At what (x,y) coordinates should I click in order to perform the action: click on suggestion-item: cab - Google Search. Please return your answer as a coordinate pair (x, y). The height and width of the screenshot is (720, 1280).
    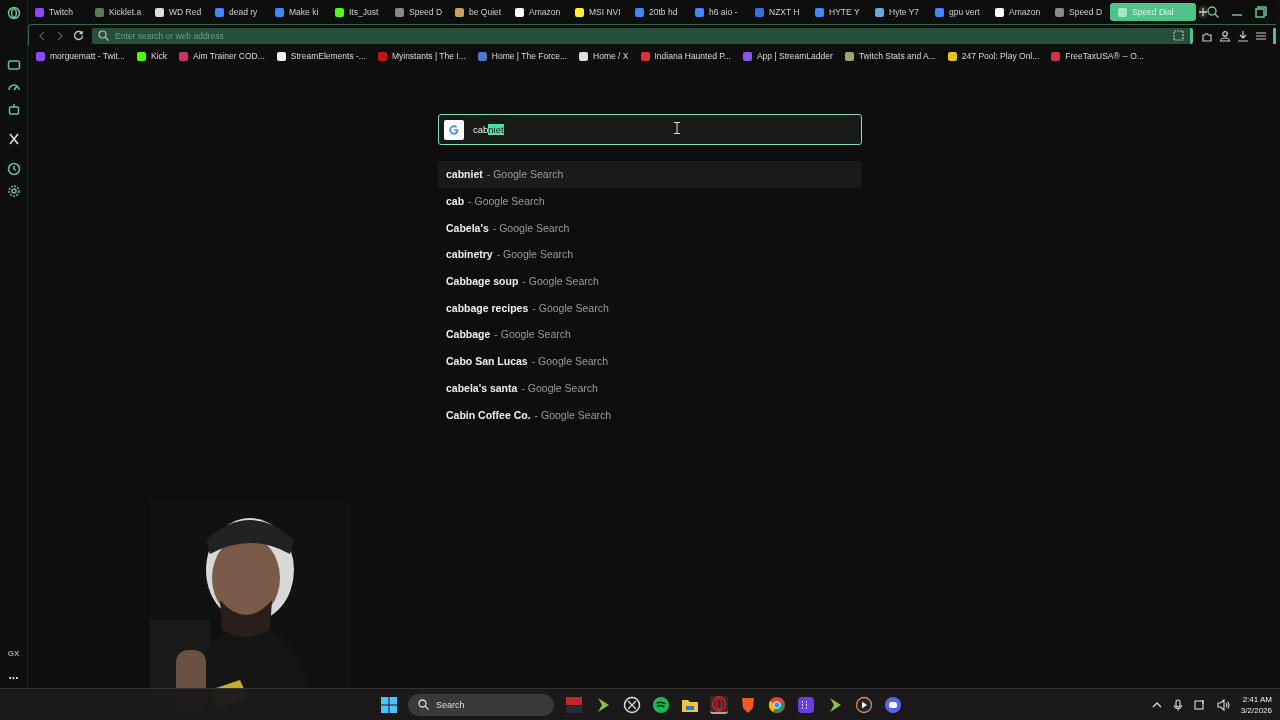
    Looking at the image, I should click on (650, 201).